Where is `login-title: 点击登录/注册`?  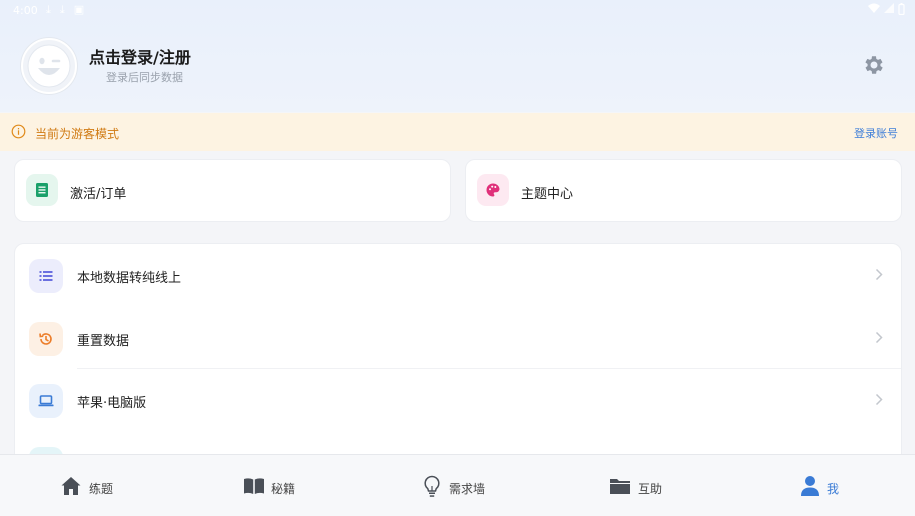
login-title: 点击登录/注册 is located at coordinates (140, 56).